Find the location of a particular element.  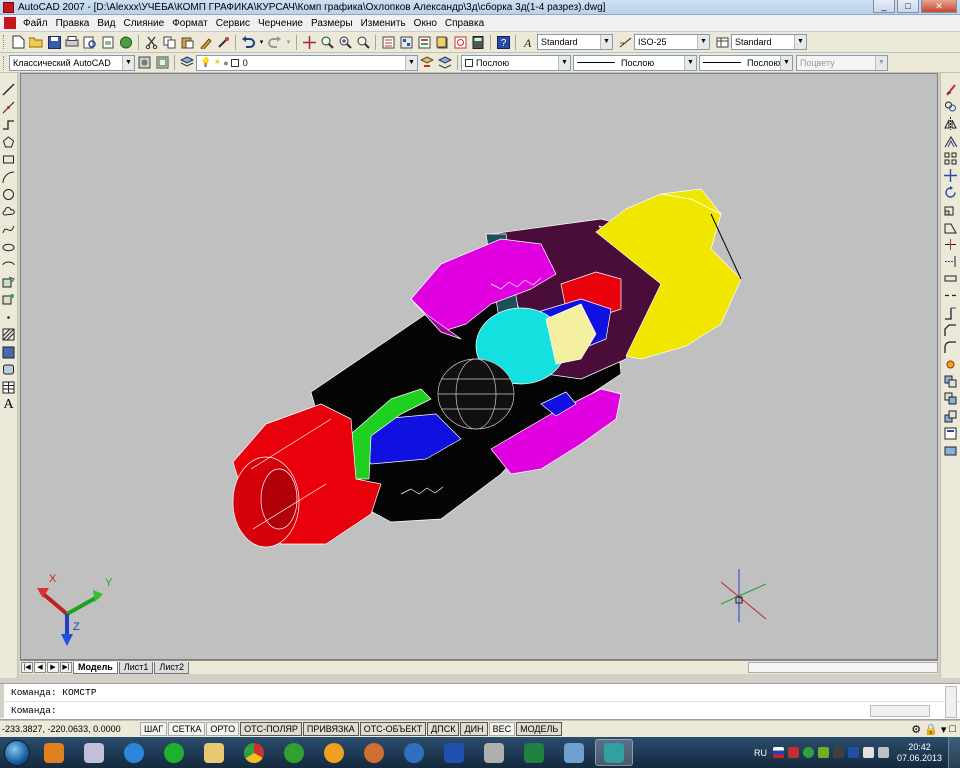

stretch-icon is located at coordinates (950, 227).